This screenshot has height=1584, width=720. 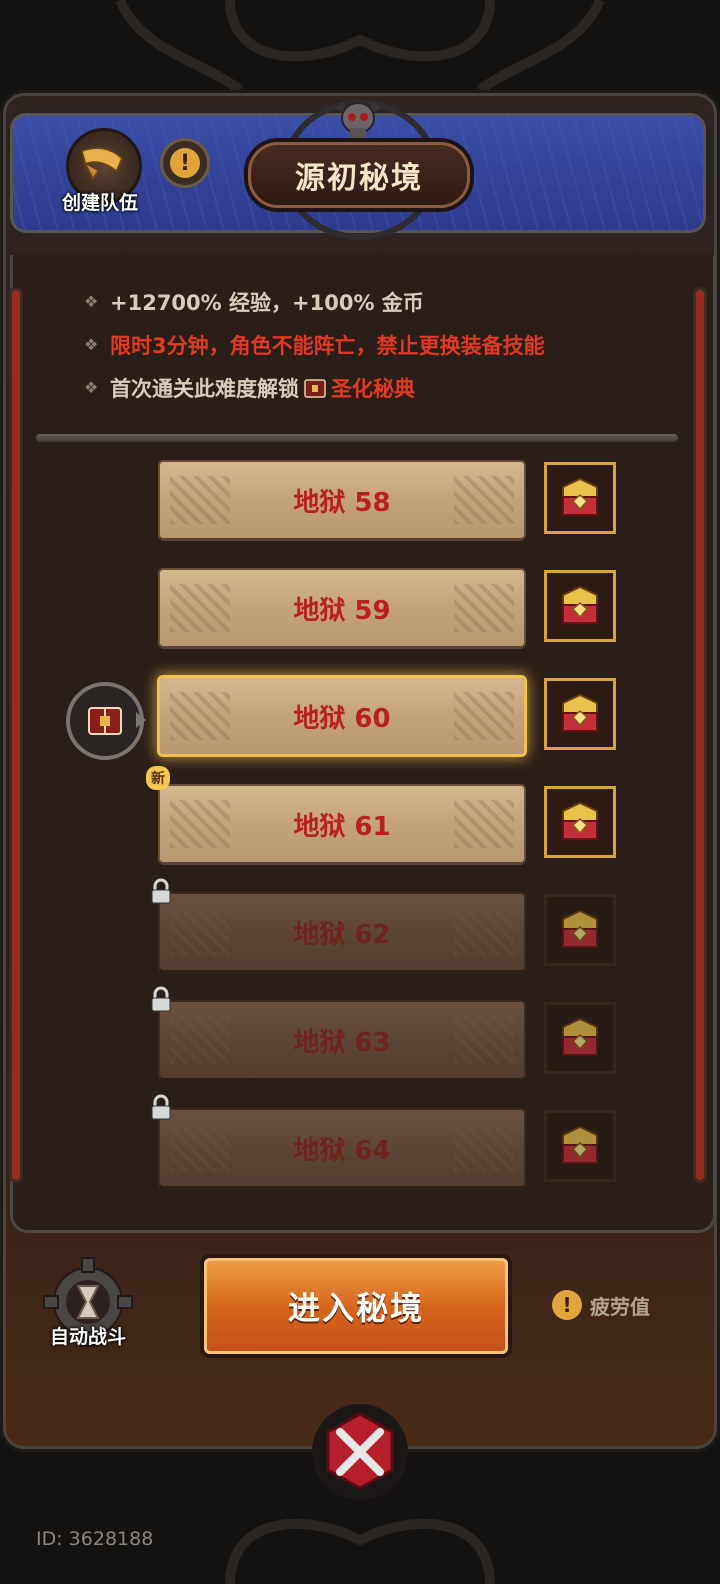 I want to click on warning-line: ❖ 限时3分钟，角色不能阵亡，禁止更换装备技能, so click(x=314, y=344).